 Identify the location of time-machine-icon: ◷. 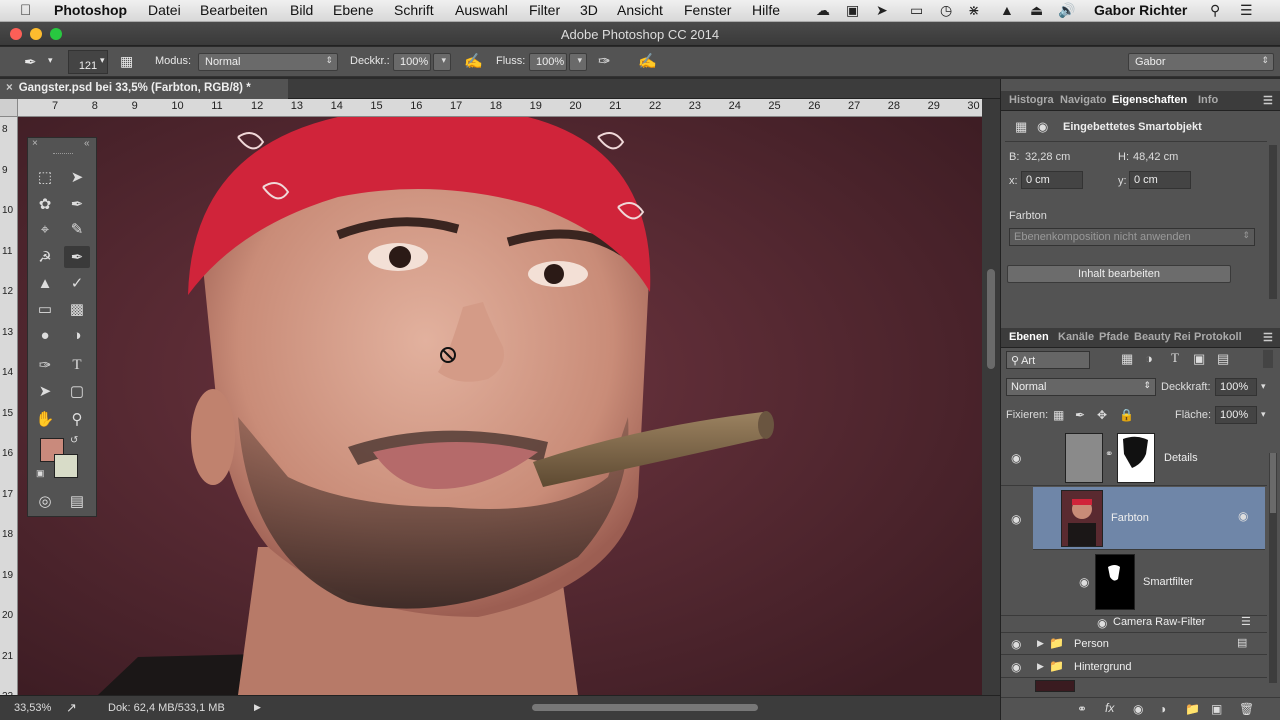
(946, 10).